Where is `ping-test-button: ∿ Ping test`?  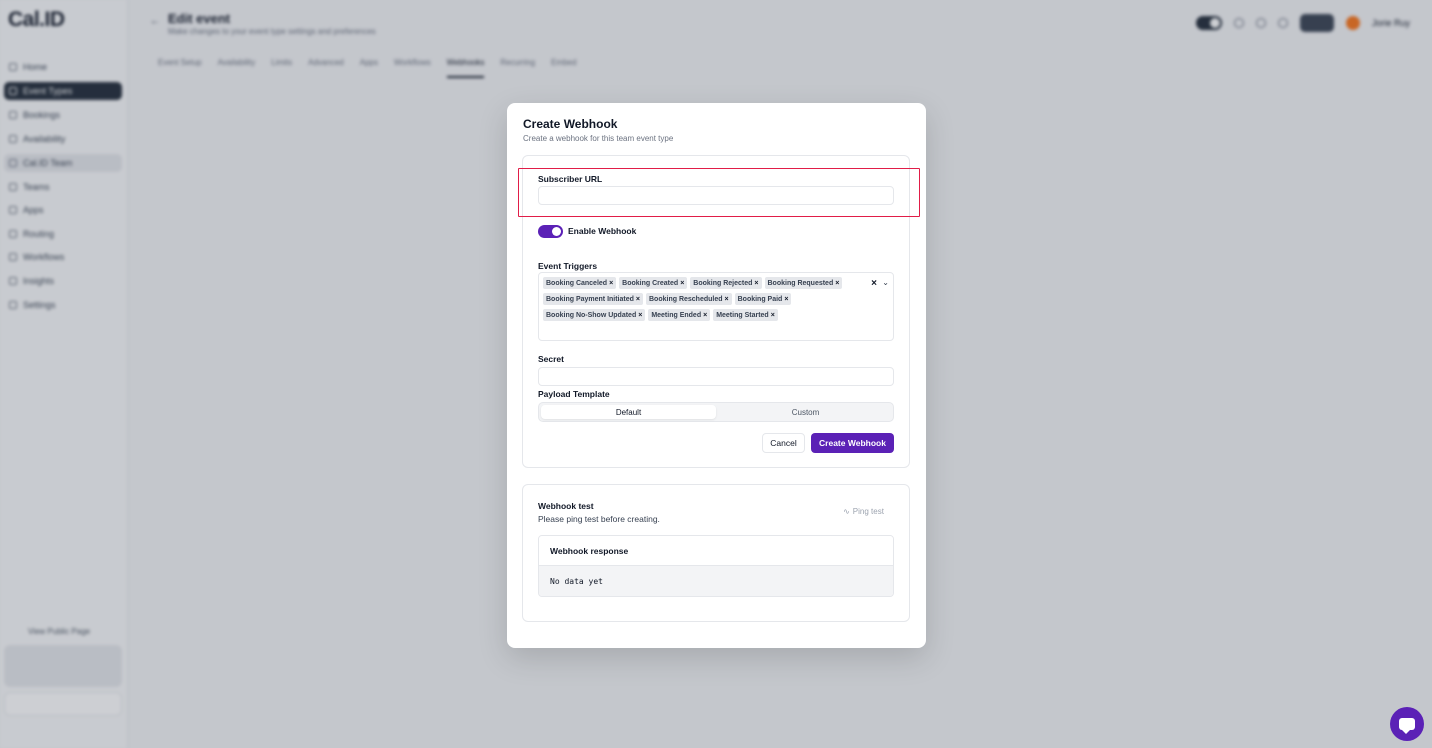
ping-test-button: ∿ Ping test is located at coordinates (863, 511).